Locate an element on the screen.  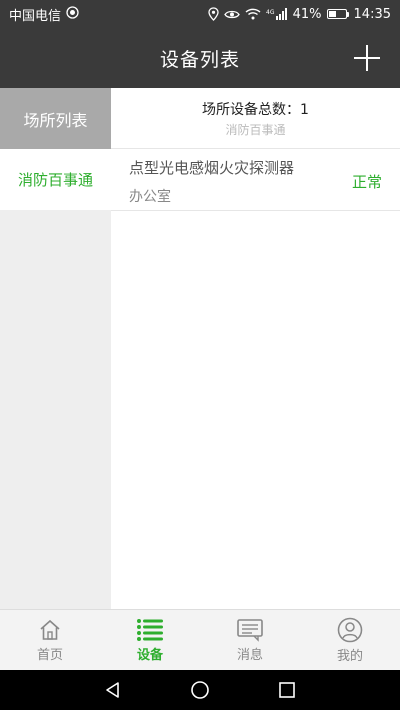
wifi-icon is located at coordinates (253, 14).